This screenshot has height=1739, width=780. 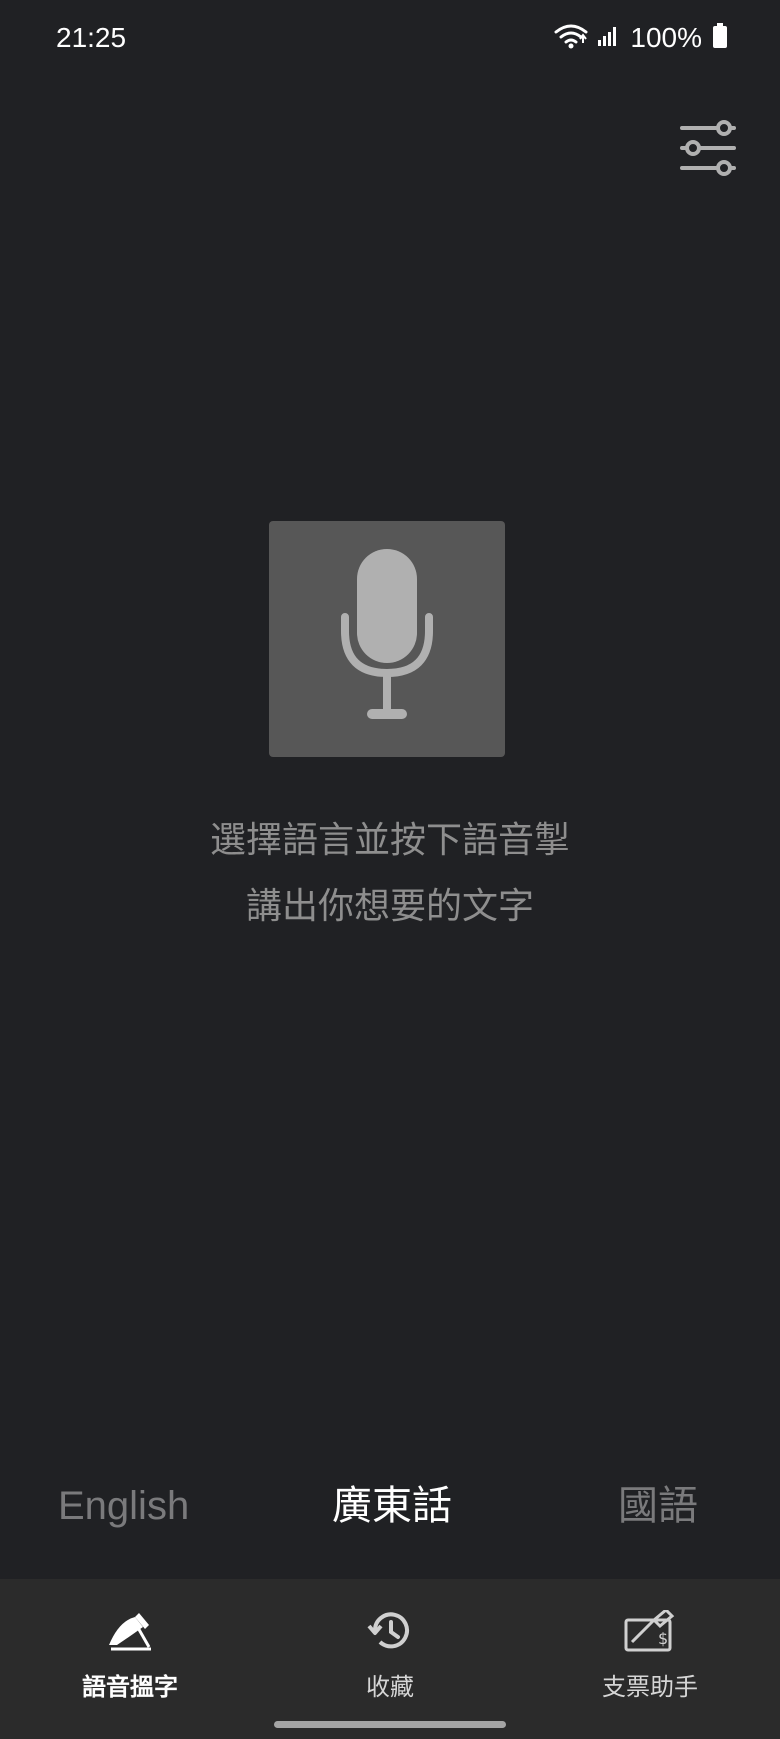 I want to click on settings-button, so click(x=708, y=148).